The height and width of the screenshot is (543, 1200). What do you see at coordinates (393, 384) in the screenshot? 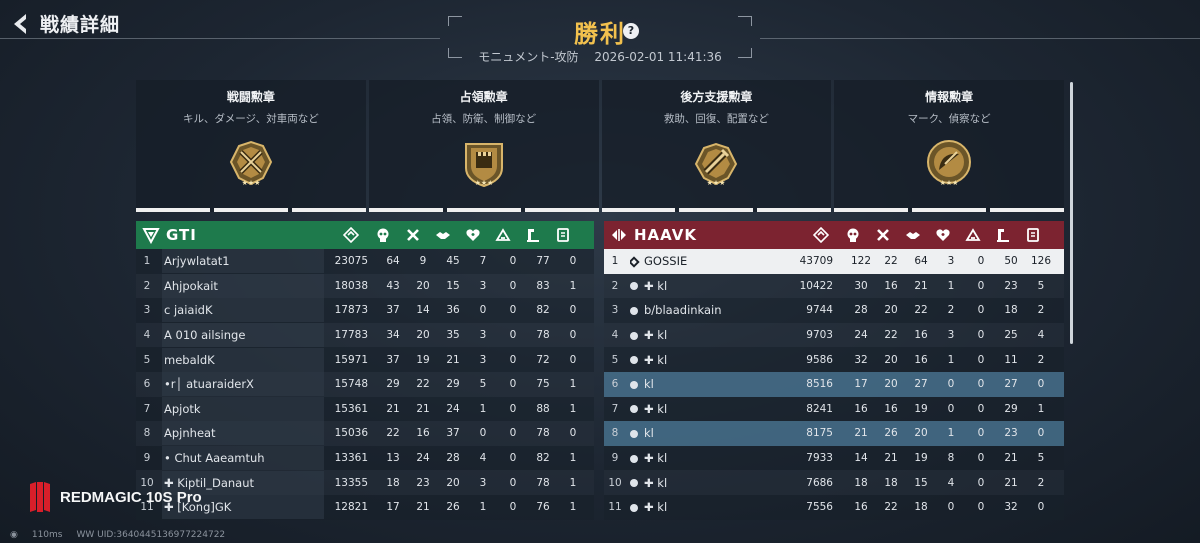
I see `player-stat-kill: 29` at bounding box center [393, 384].